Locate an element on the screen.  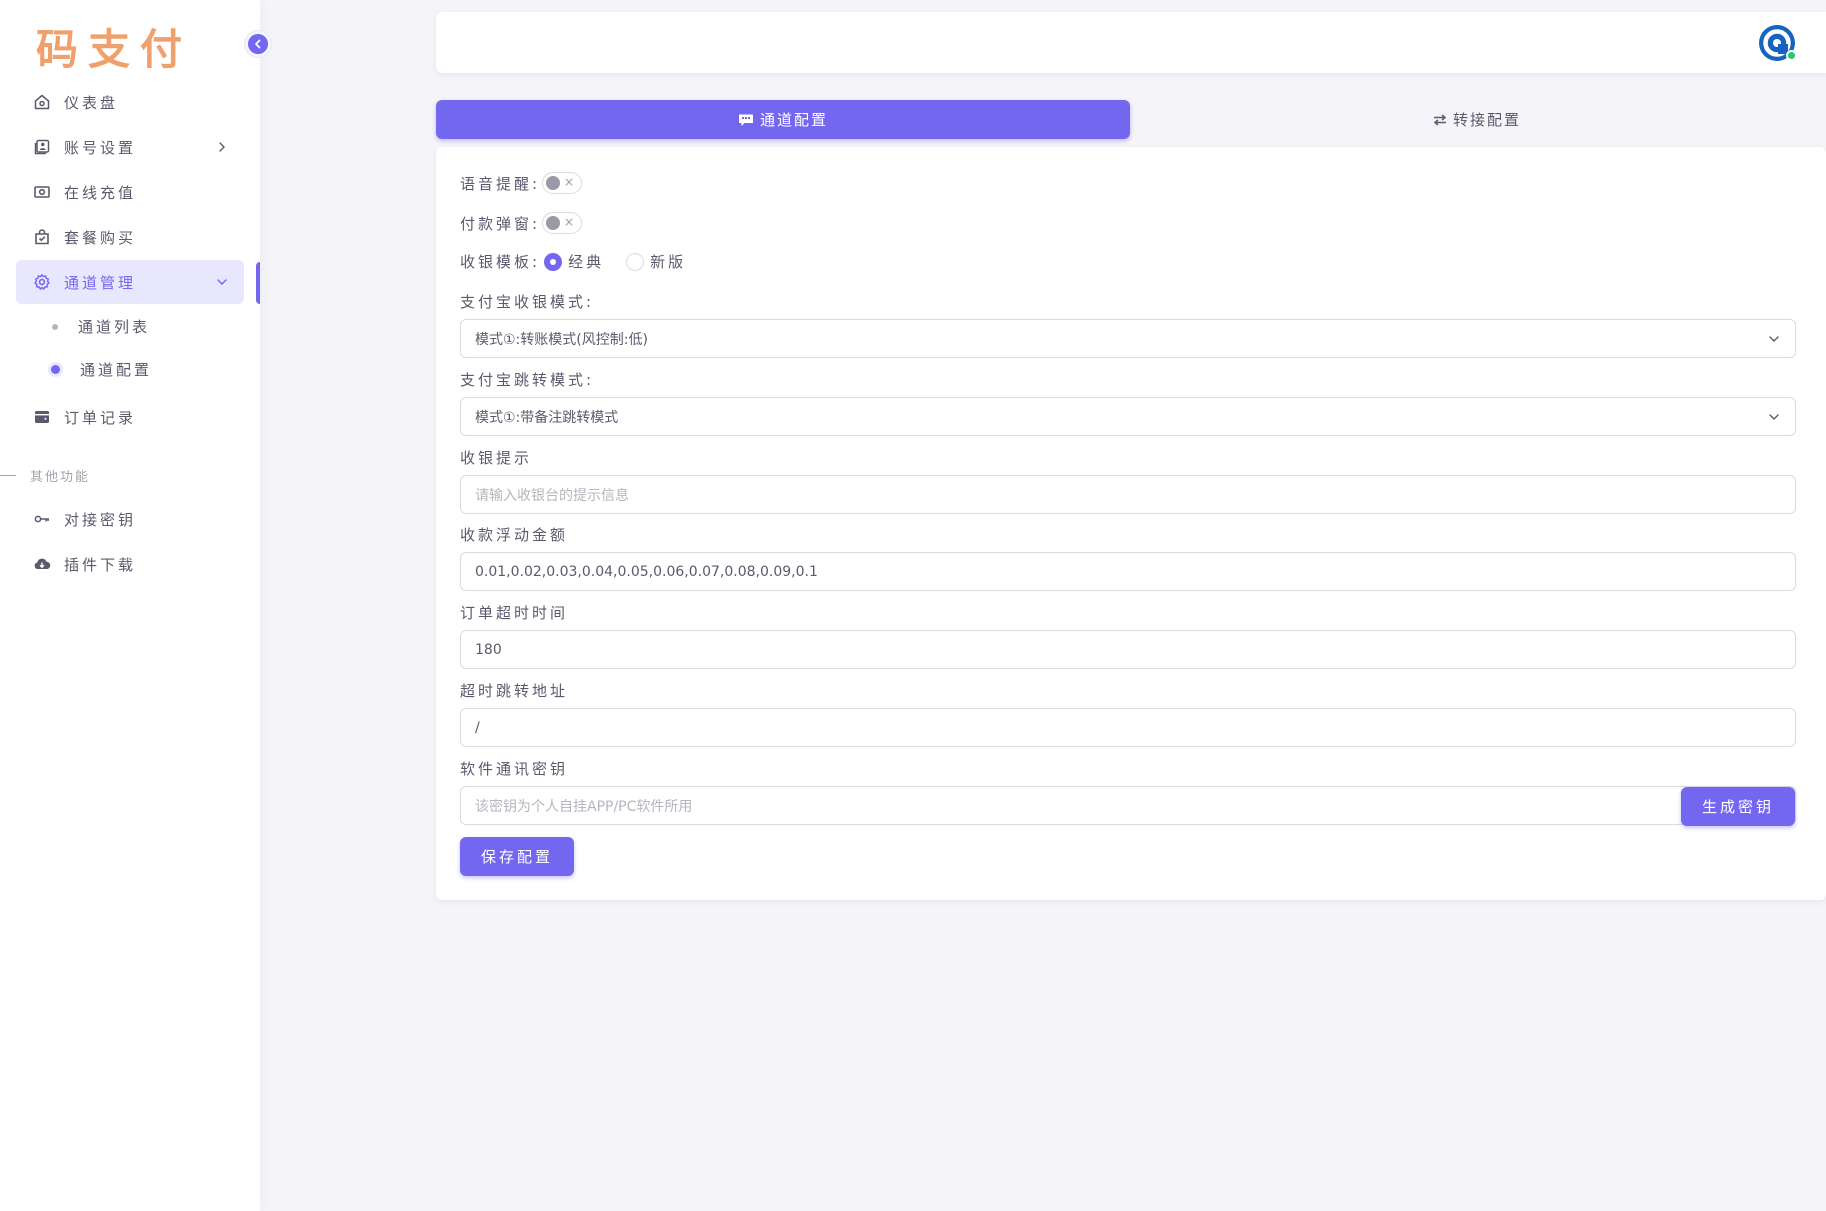
cashier-template-row: 收银模板: 经典 新版 is located at coordinates (582, 261).